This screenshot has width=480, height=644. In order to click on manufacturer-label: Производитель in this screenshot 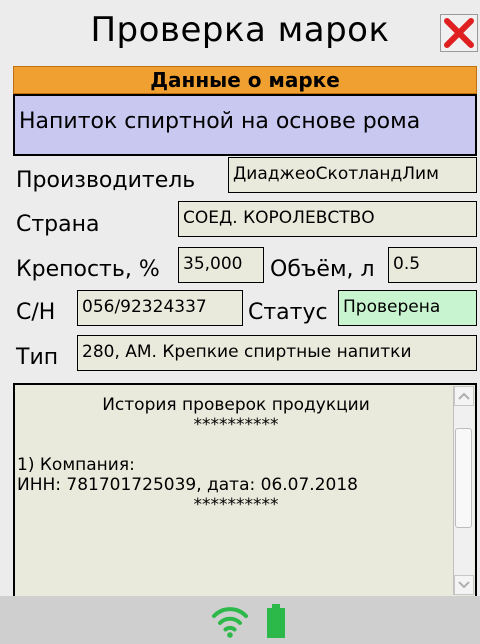, I will do `click(106, 180)`.